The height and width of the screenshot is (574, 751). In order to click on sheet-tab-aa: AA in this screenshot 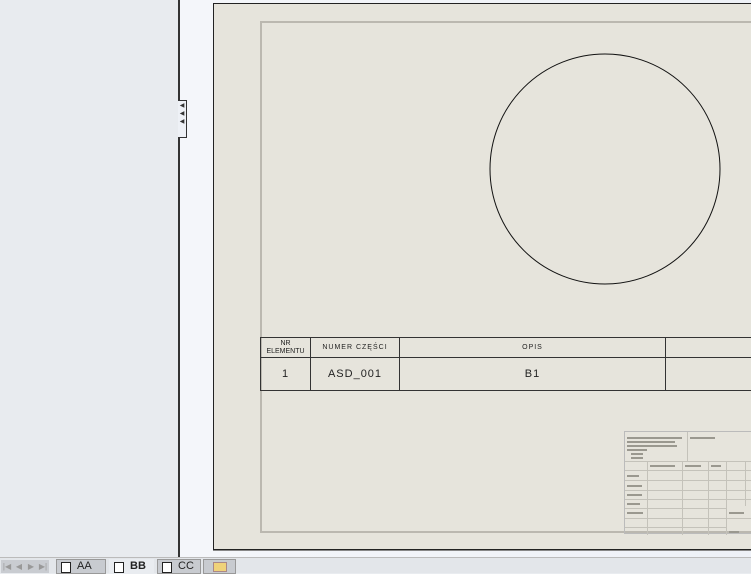, I will do `click(81, 566)`.